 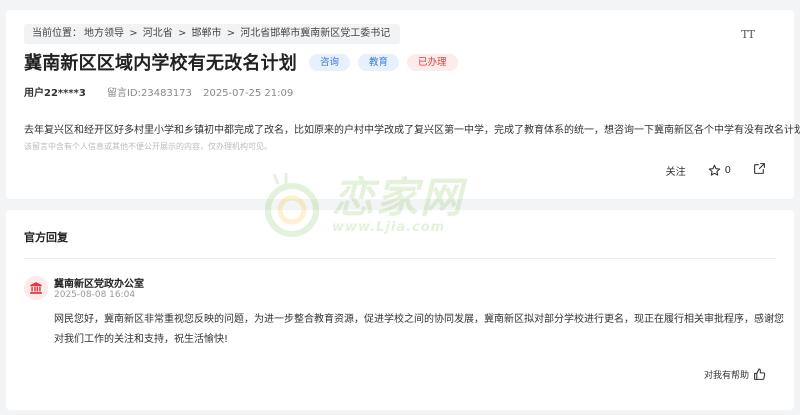 I want to click on breadcrumb-item-current: 河北省邯郸市冀南新区党工委书记, so click(x=315, y=33).